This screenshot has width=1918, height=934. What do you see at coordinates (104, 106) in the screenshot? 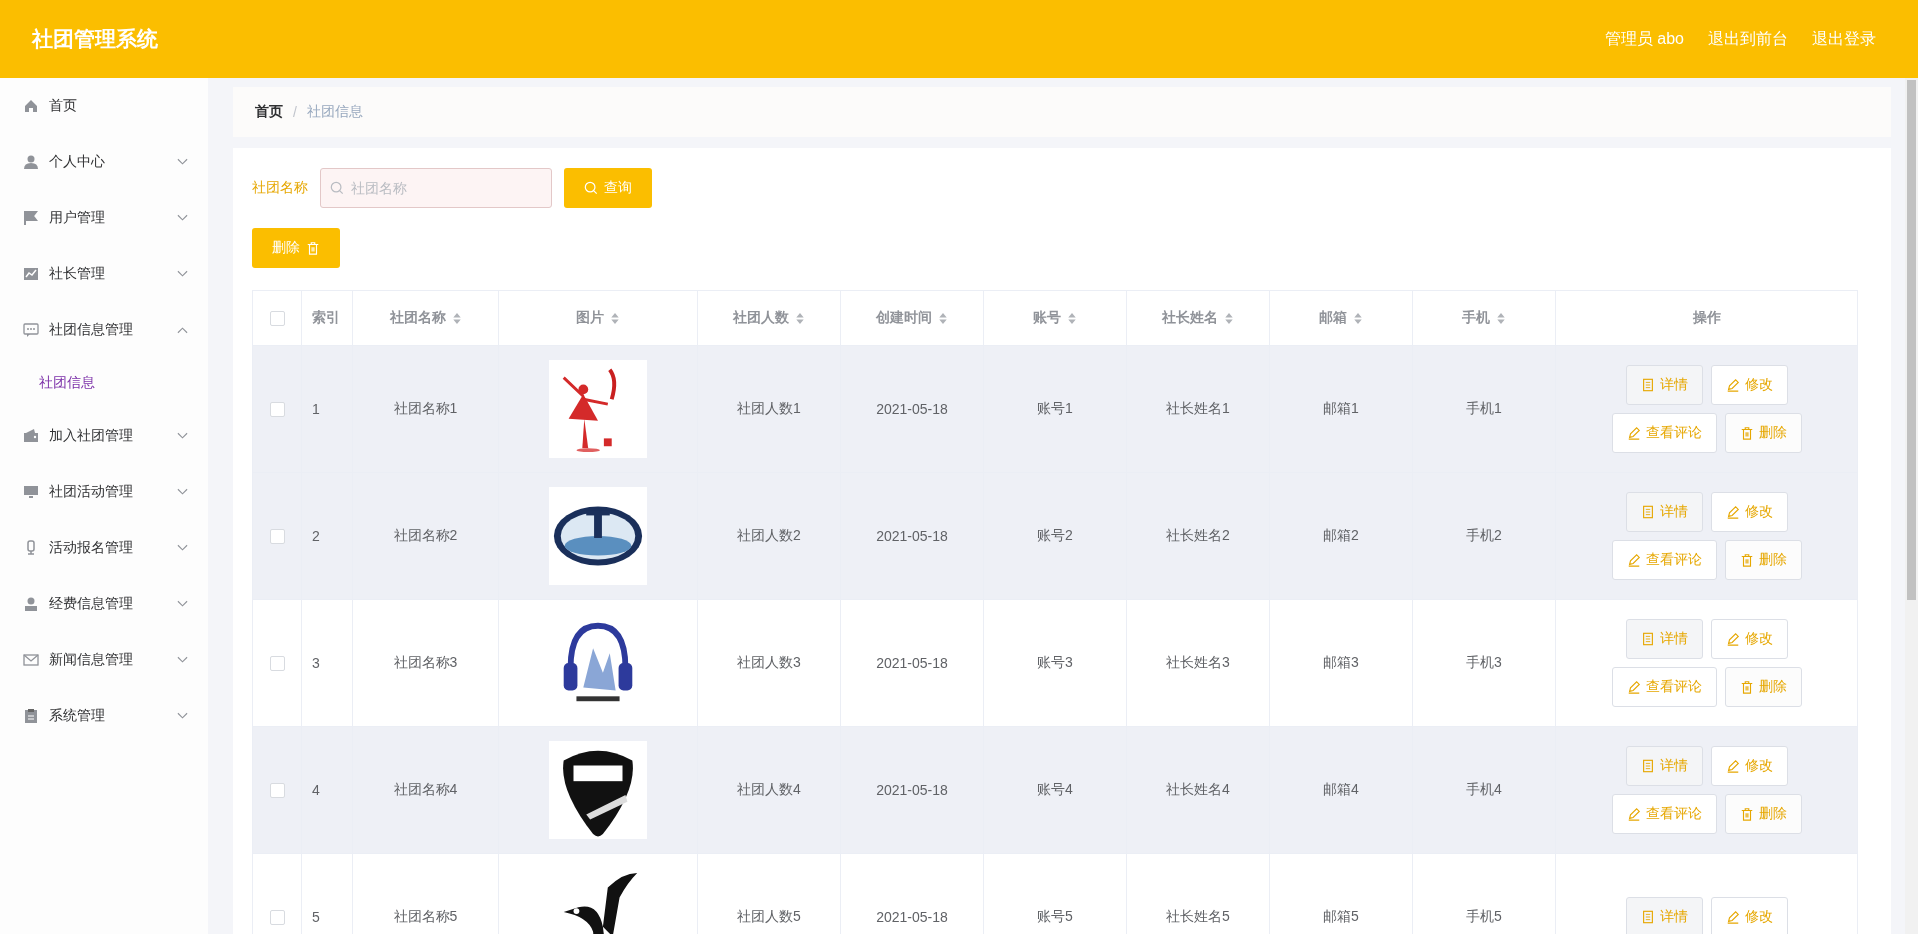
I see `sidebar-item: 首页` at bounding box center [104, 106].